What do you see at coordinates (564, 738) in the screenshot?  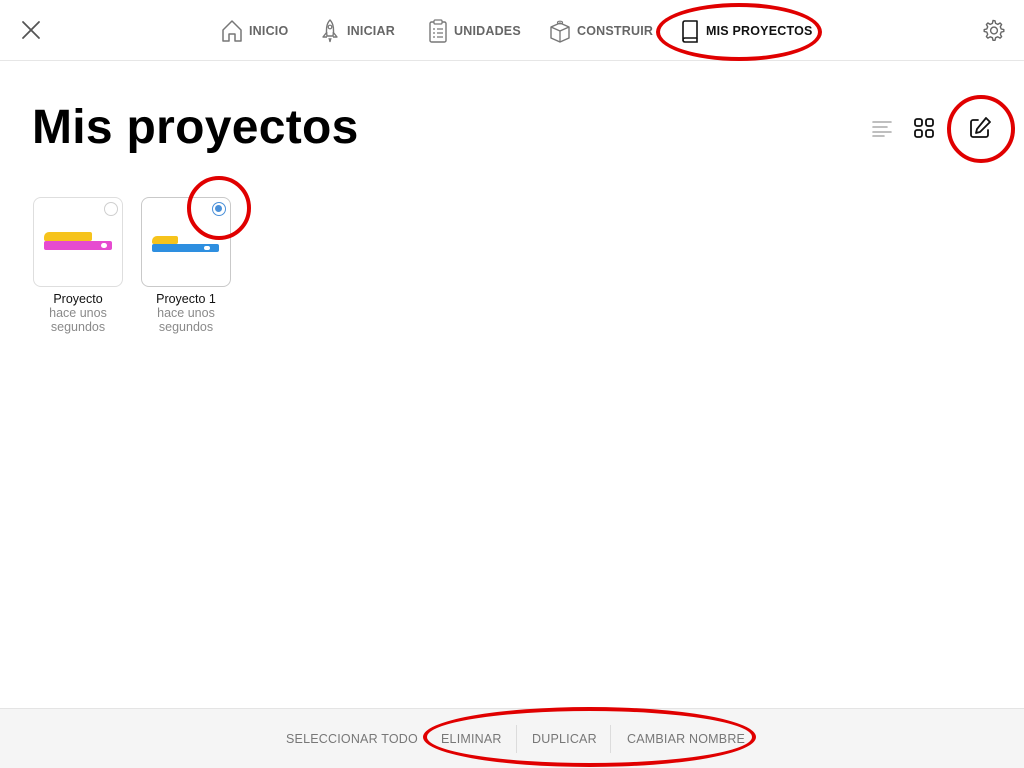 I see `duplicate-button: DUPLICAR` at bounding box center [564, 738].